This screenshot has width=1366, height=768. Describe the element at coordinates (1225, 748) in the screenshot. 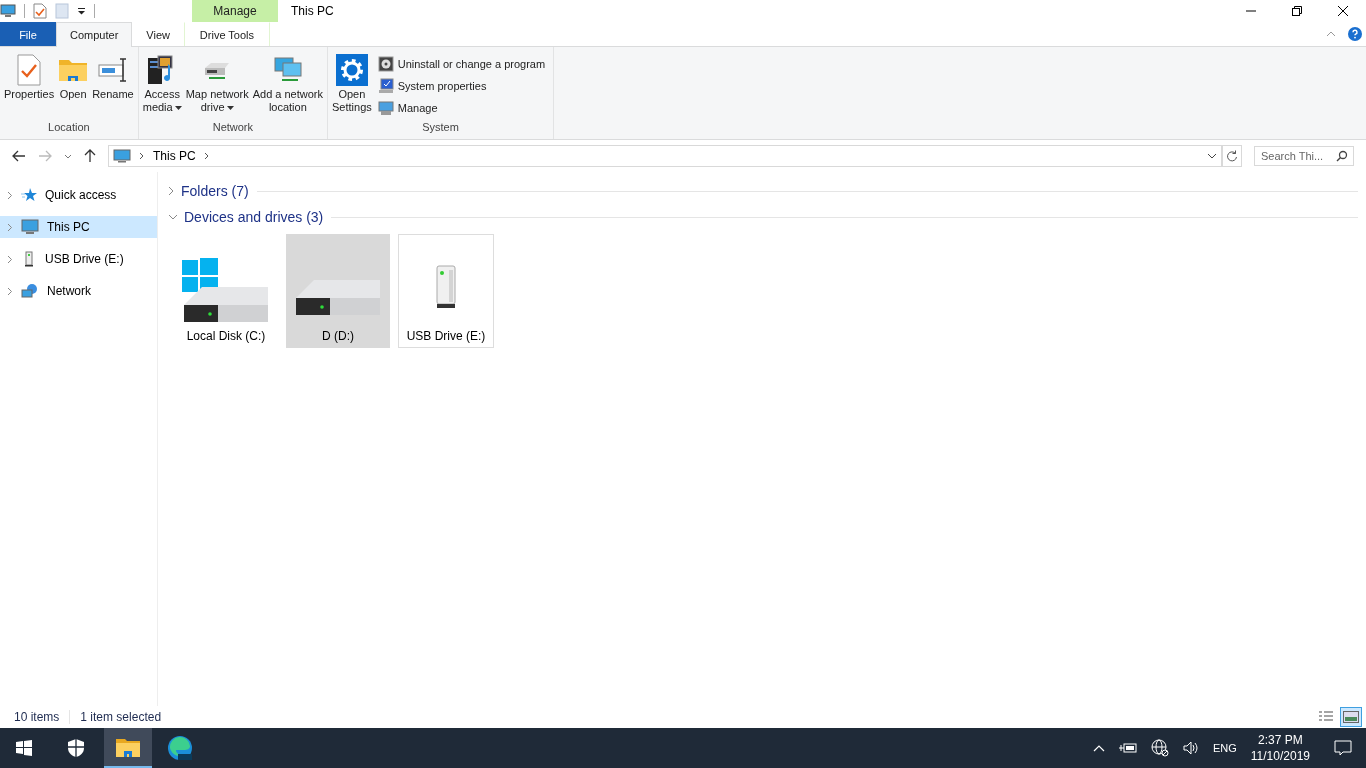

I see `input-language: ENG` at that location.